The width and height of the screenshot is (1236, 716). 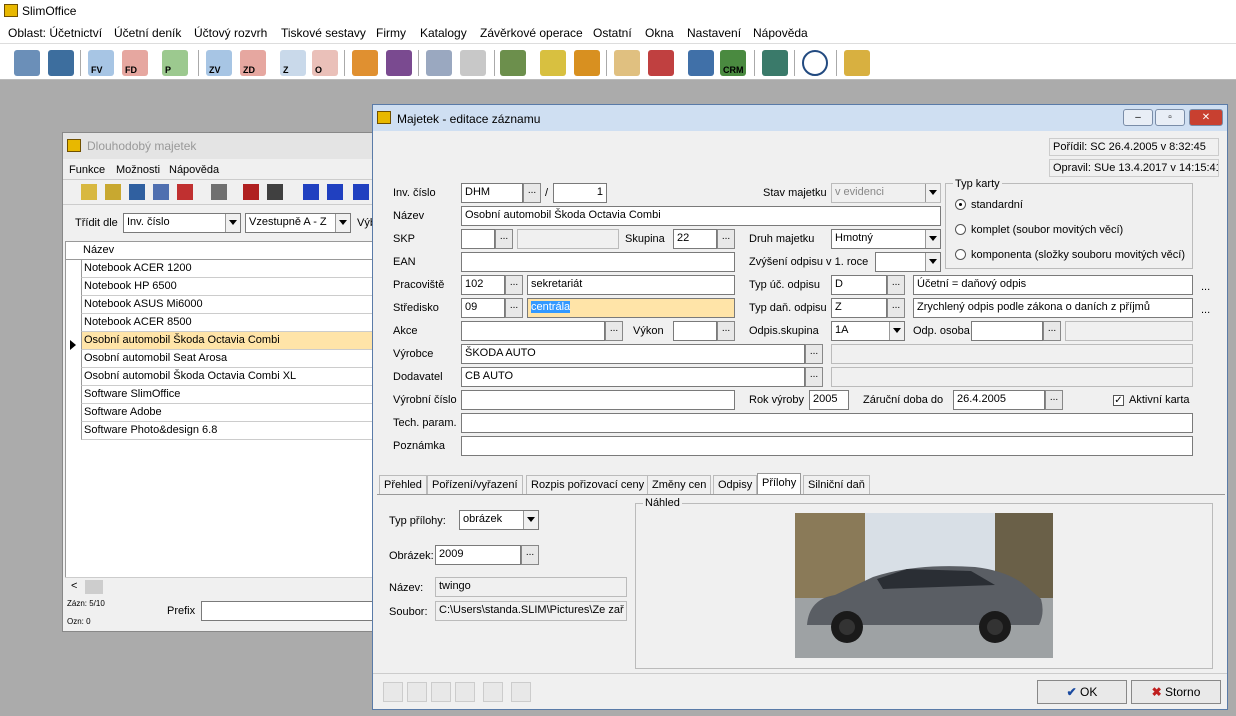 What do you see at coordinates (137, 192) in the screenshot?
I see `edit-record-icon` at bounding box center [137, 192].